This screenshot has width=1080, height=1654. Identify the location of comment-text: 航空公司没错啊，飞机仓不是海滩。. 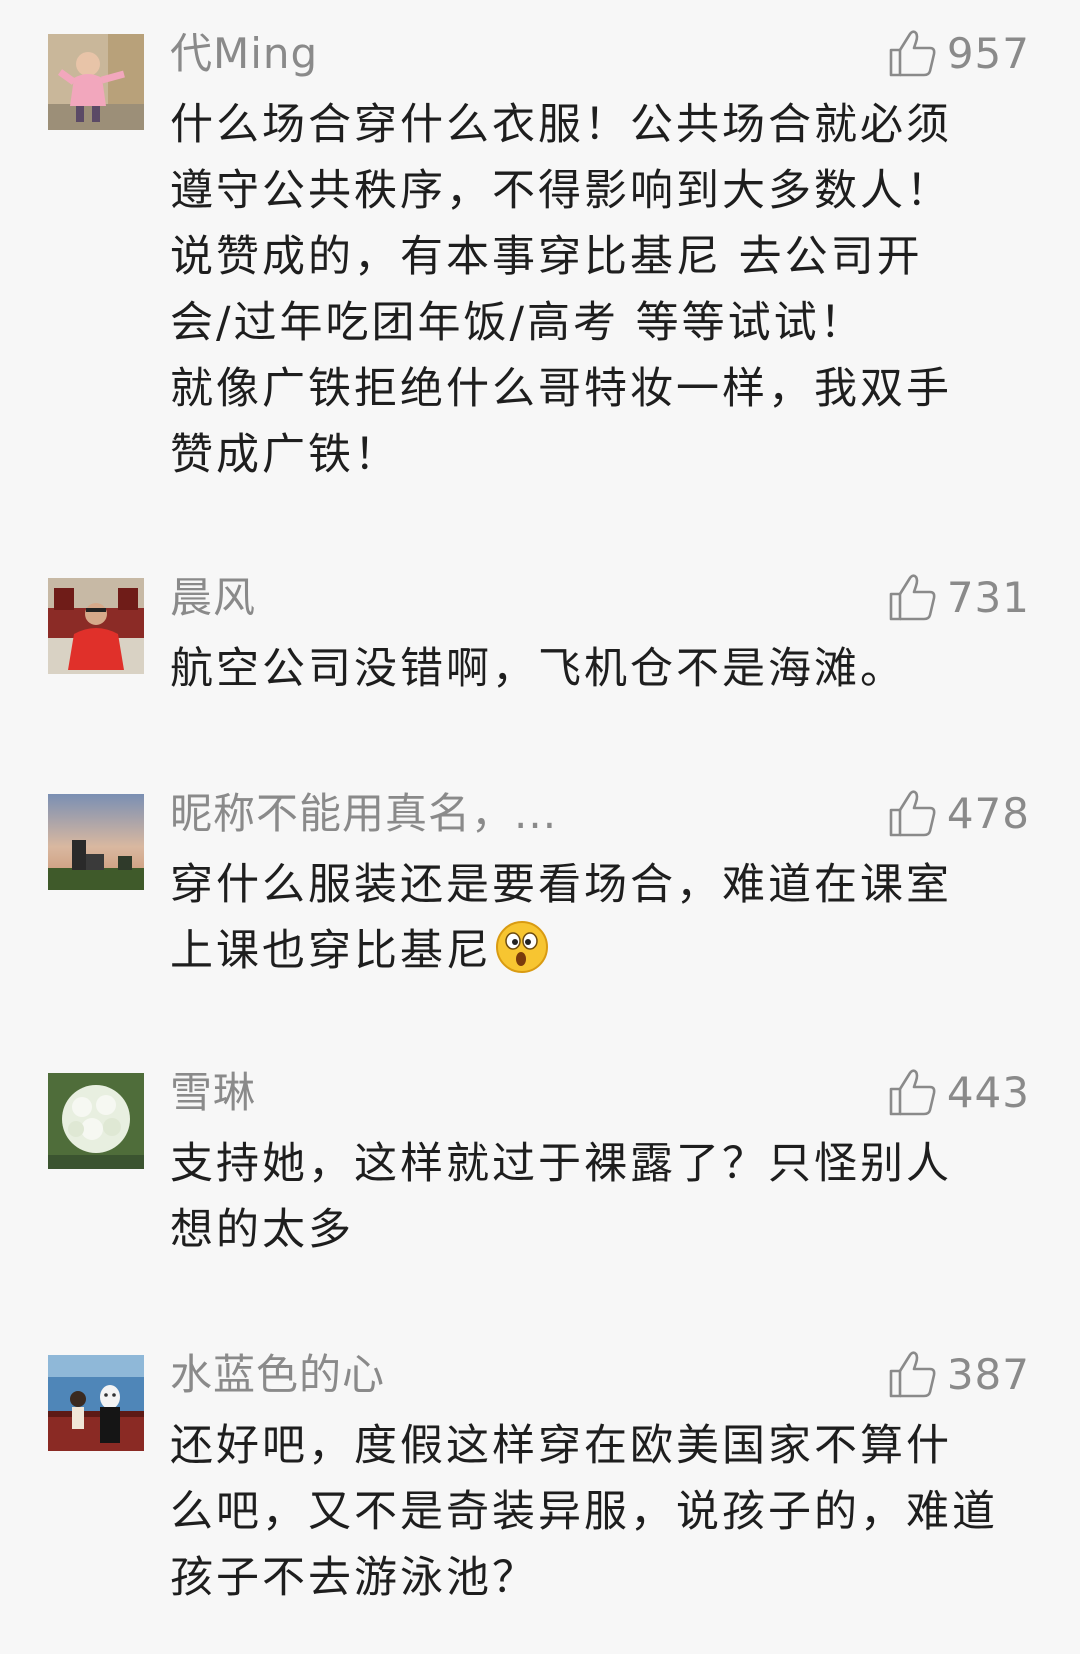
(600, 669).